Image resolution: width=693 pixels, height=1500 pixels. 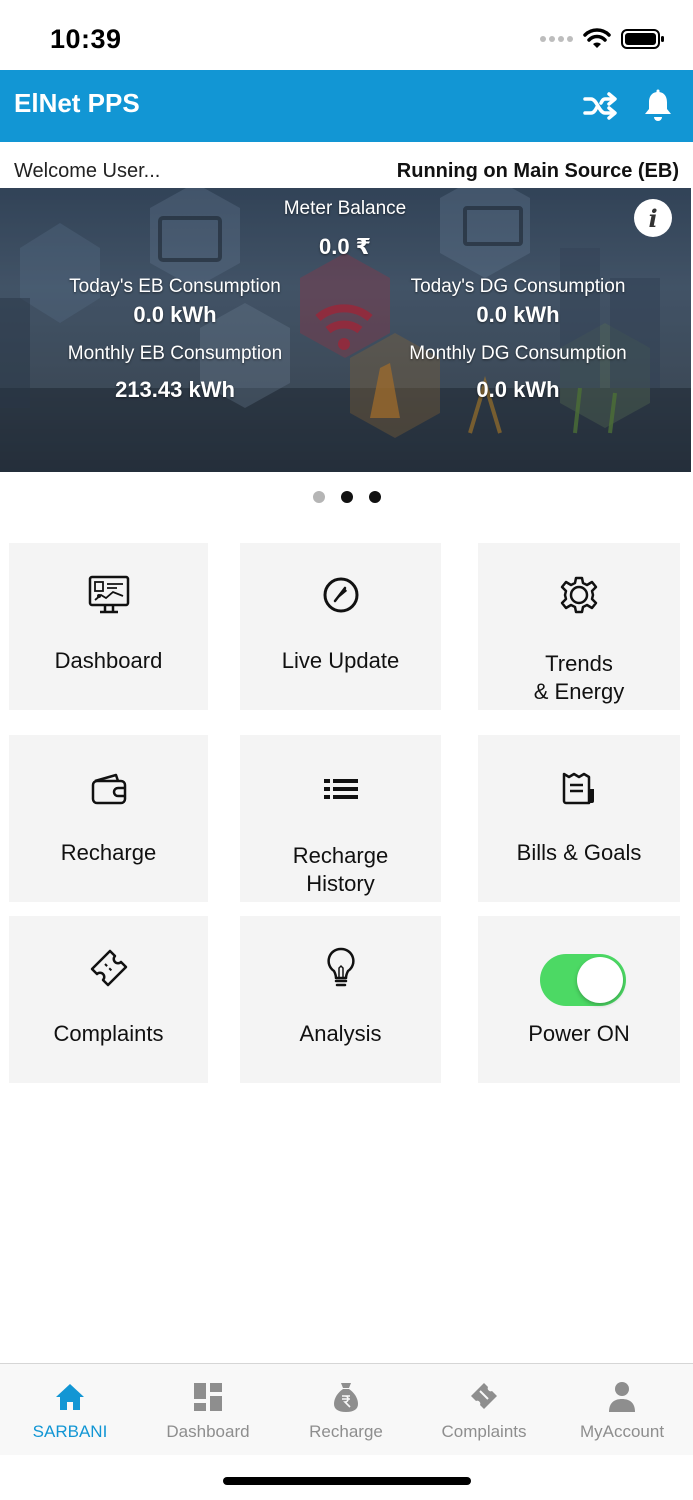 What do you see at coordinates (340, 1033) in the screenshot?
I see `analysis-label: Analysis` at bounding box center [340, 1033].